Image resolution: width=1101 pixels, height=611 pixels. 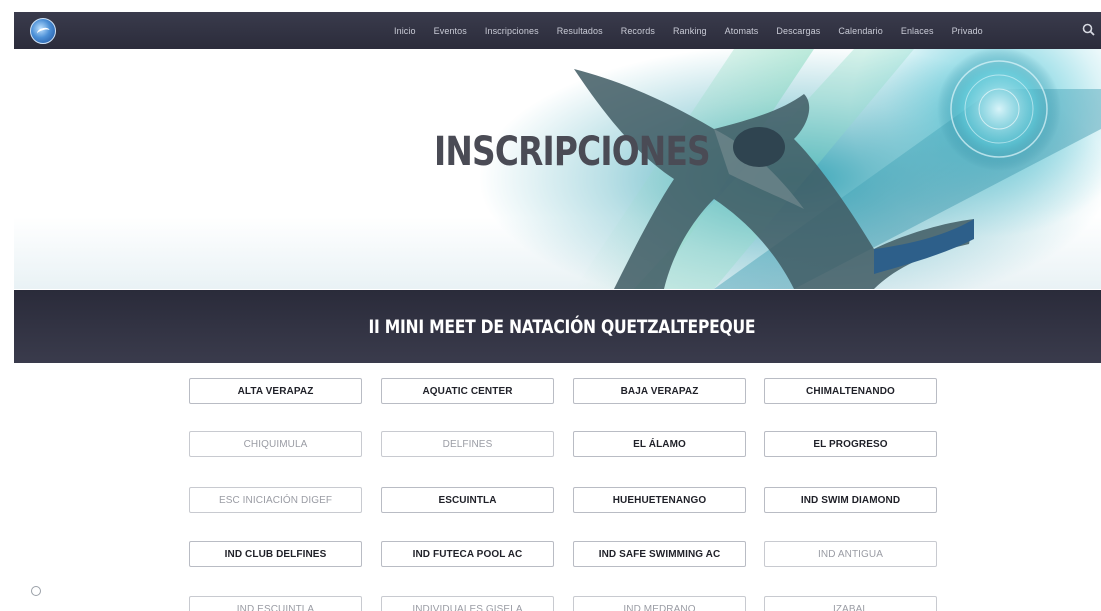 What do you see at coordinates (467, 500) in the screenshot?
I see `club-button: ESCUINTLA` at bounding box center [467, 500].